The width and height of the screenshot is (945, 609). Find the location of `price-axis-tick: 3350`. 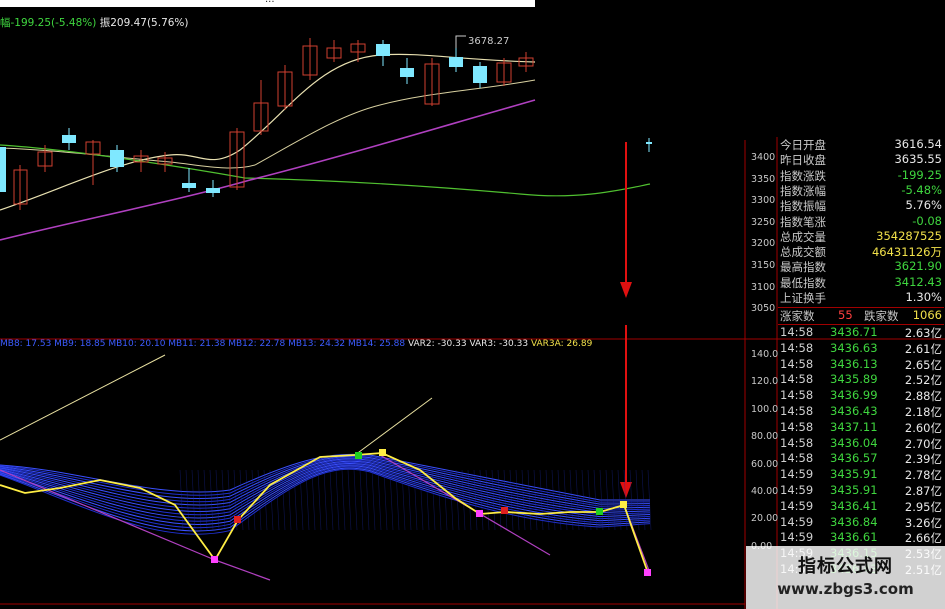

price-axis-tick: 3350 is located at coordinates (763, 179).